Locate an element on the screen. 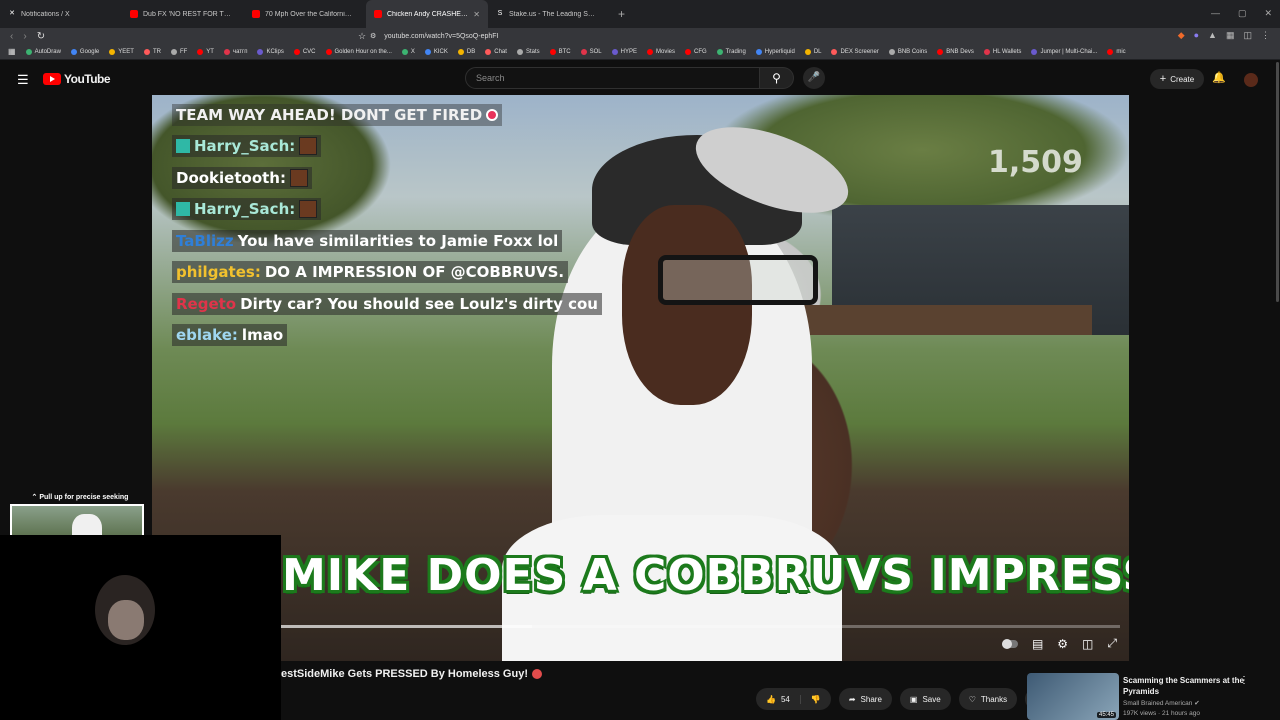 This screenshot has height=720, width=1280. maximize-icon: ▢ is located at coordinates (1242, 13).